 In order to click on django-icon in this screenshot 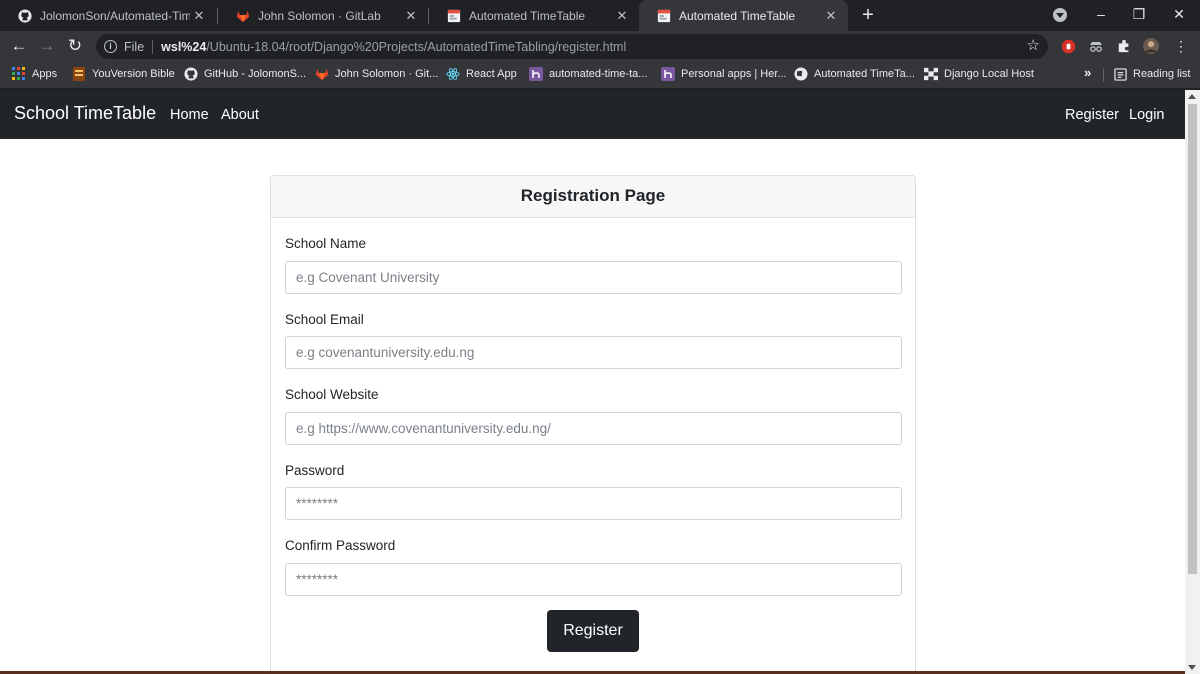, I will do `click(931, 74)`.